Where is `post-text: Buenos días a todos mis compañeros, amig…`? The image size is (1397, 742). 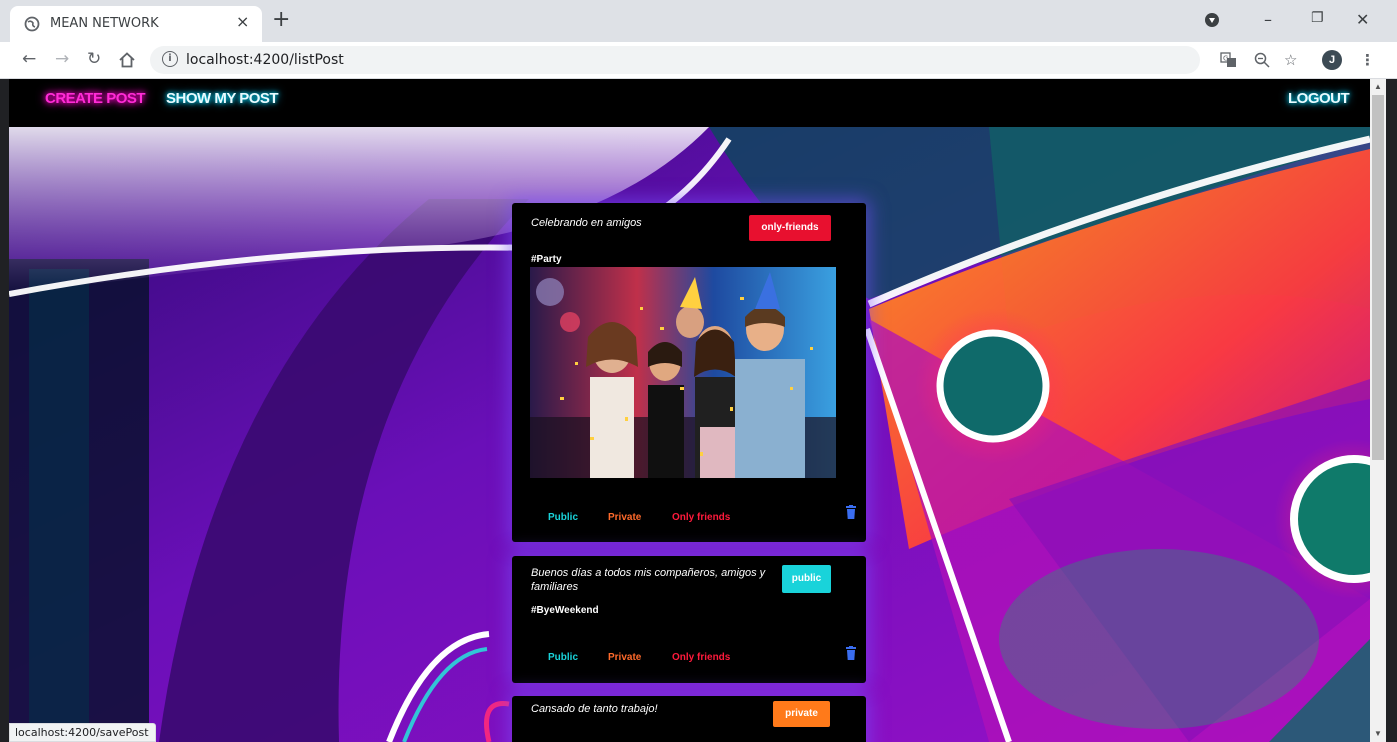 post-text: Buenos días a todos mis compañeros, amig… is located at coordinates (648, 580).